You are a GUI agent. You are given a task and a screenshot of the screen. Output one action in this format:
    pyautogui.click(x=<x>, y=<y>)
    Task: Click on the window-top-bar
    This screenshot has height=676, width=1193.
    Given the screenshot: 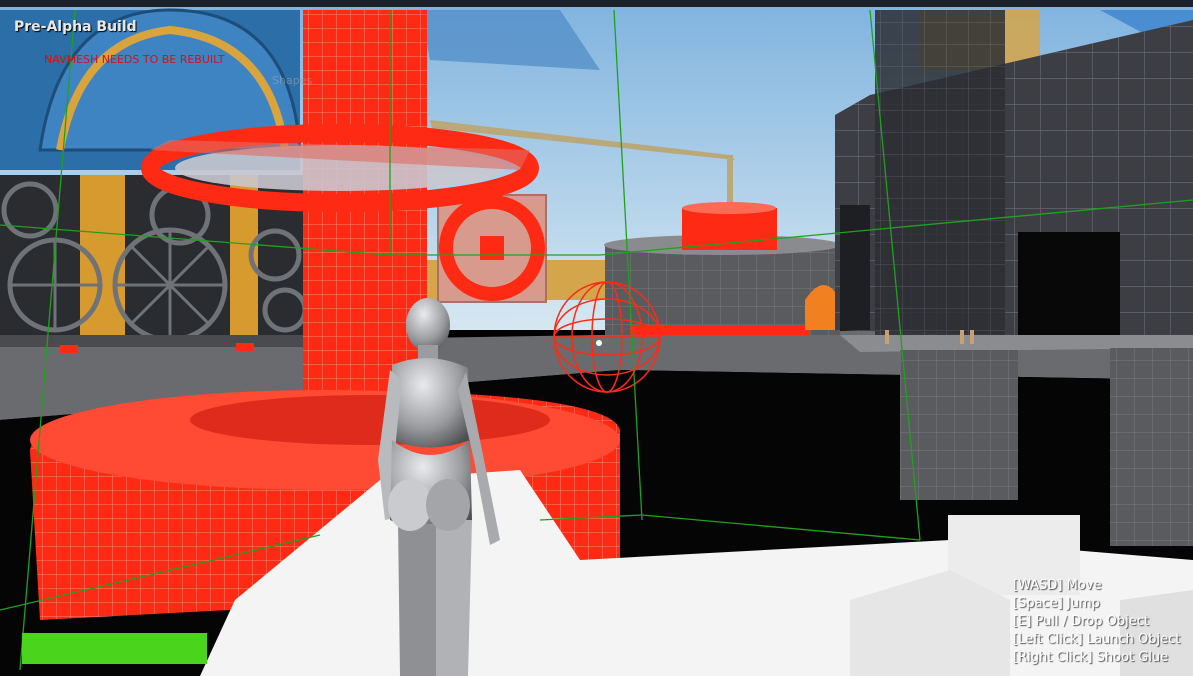 What is the action you would take?
    pyautogui.click(x=596, y=3)
    